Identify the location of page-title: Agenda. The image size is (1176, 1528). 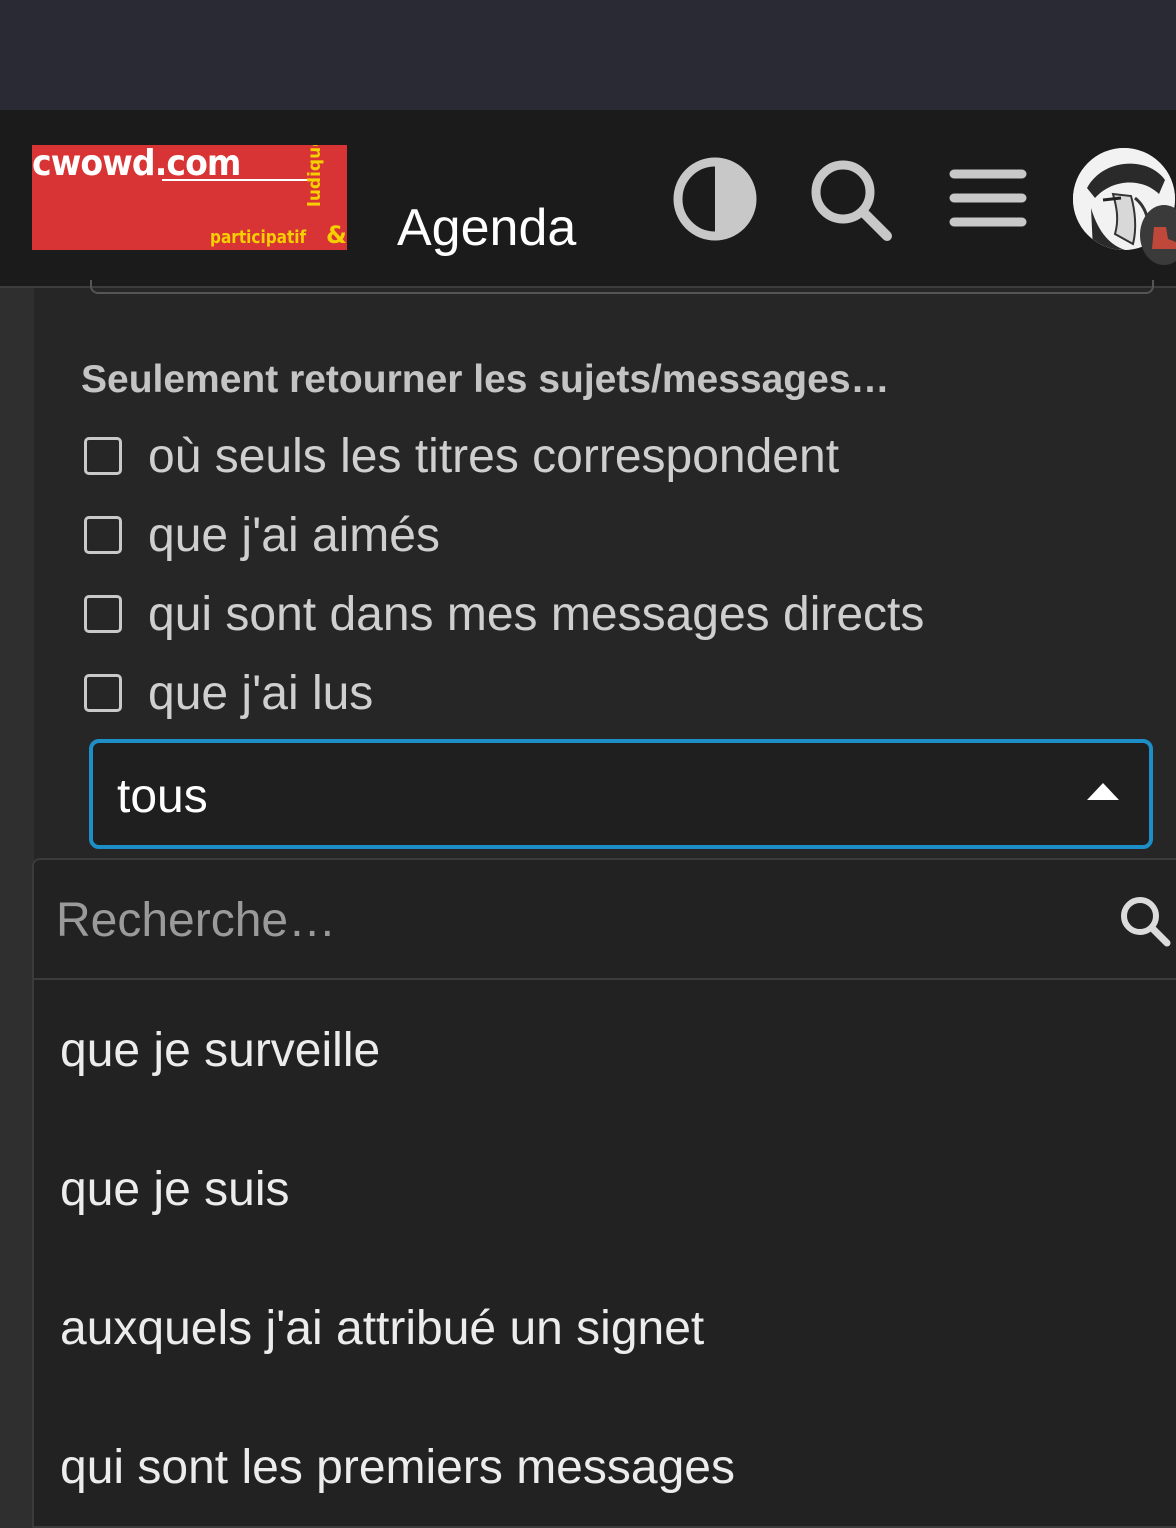
(486, 228).